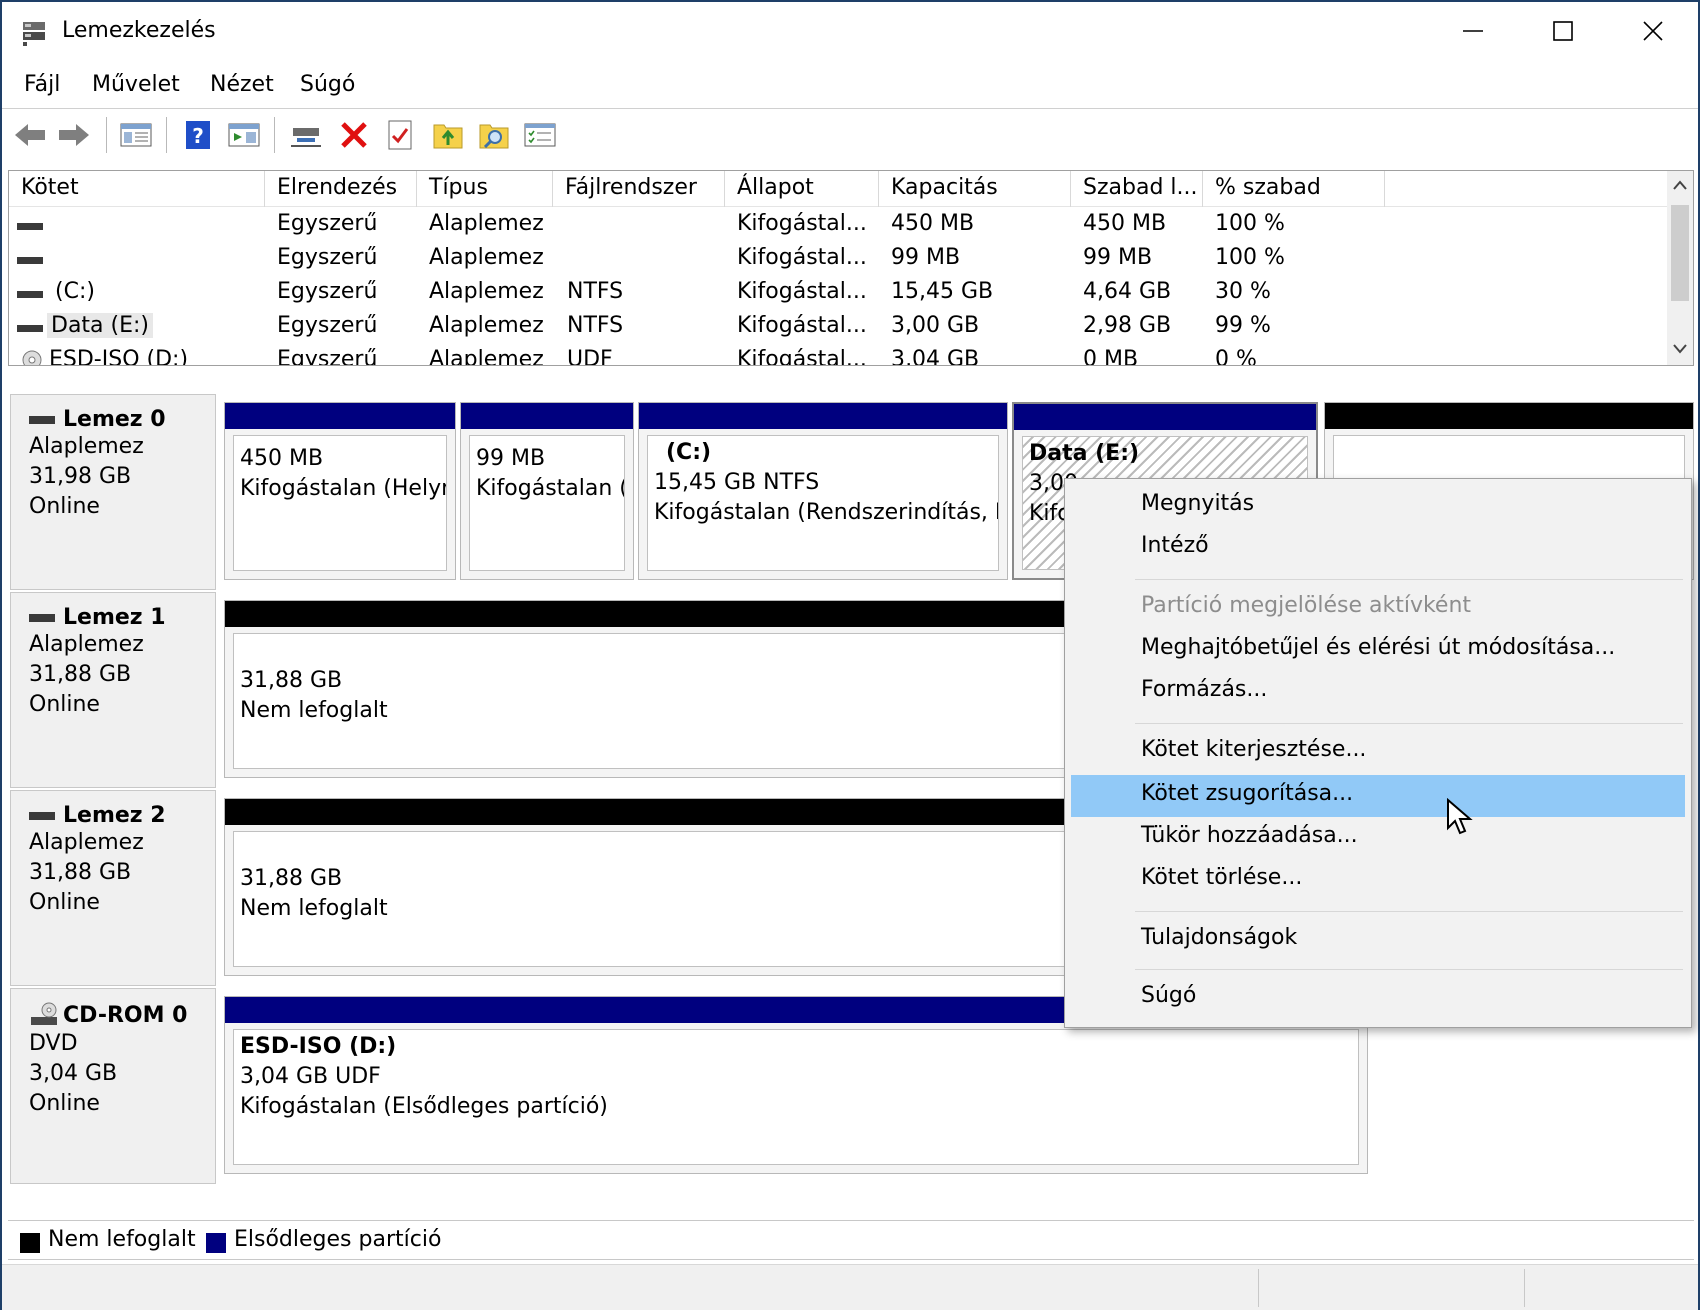 The width and height of the screenshot is (1700, 1310). I want to click on cell-free-space: 2,98 GB, so click(1127, 325).